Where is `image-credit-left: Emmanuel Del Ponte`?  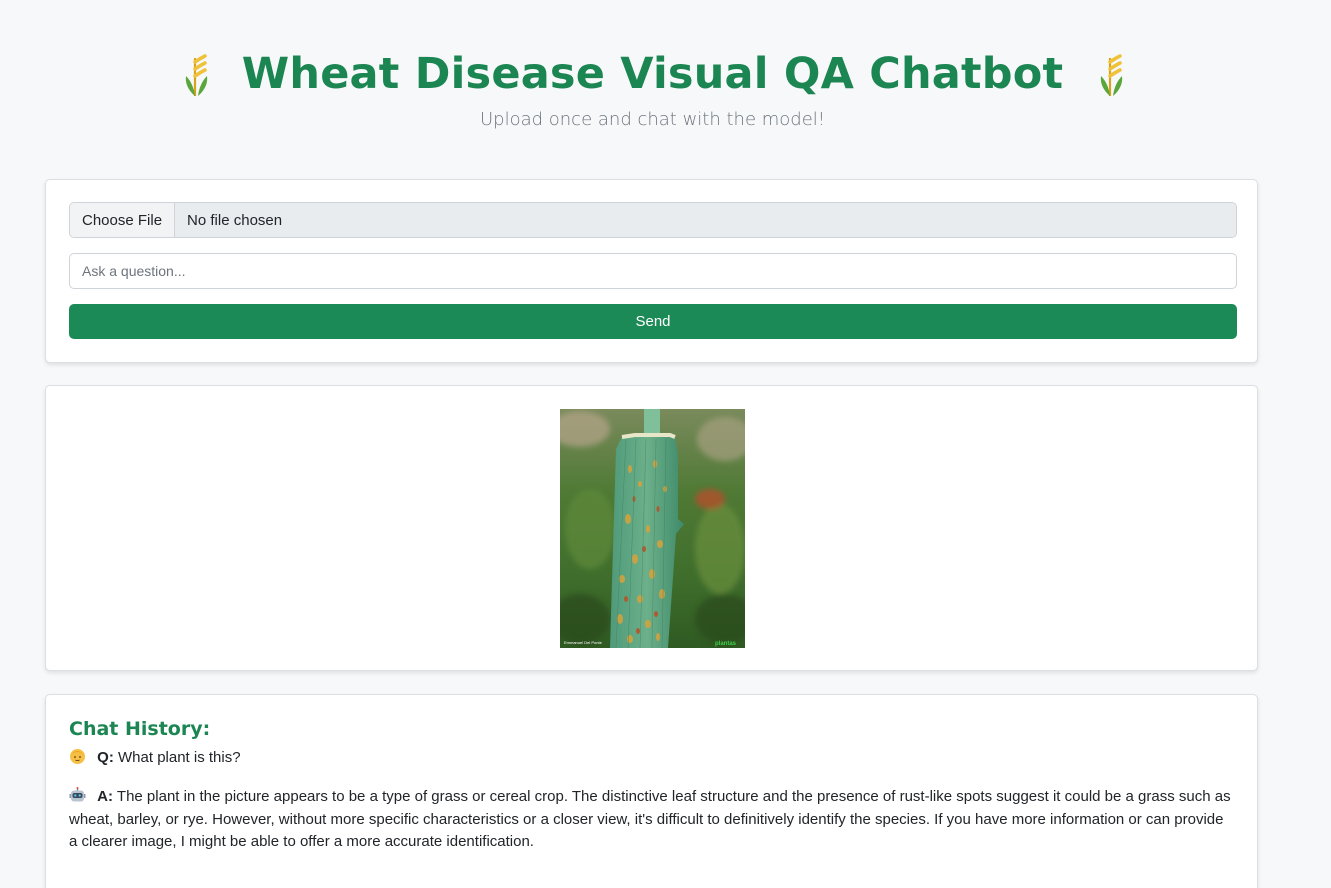
image-credit-left: Emmanuel Del Ponte is located at coordinates (583, 642).